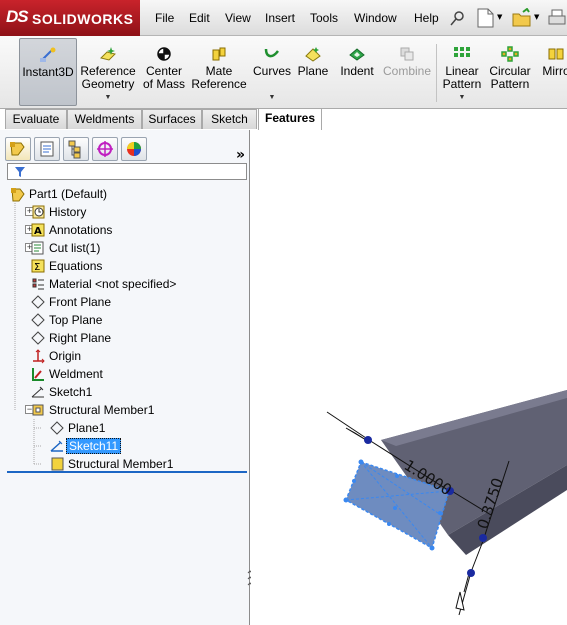  What do you see at coordinates (536, 17) in the screenshot?
I see `open-dropdown-arrow-icon: ▼` at bounding box center [536, 17].